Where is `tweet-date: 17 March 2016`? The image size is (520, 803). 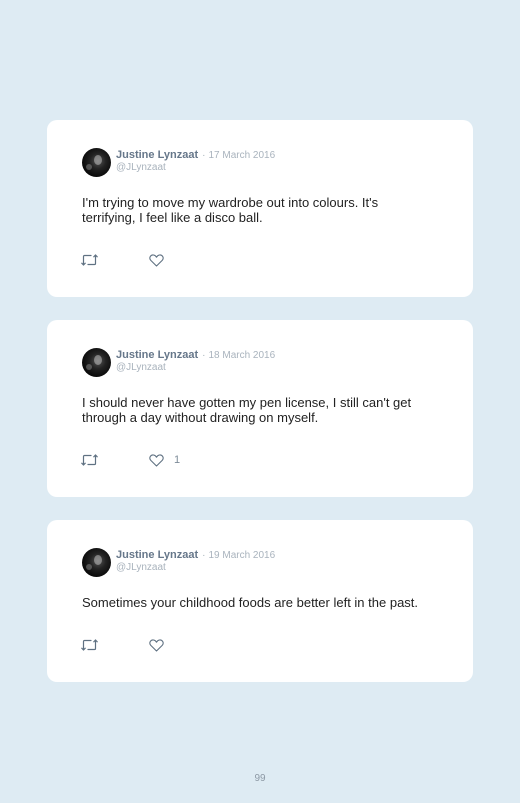
tweet-date: 17 March 2016 is located at coordinates (241, 155).